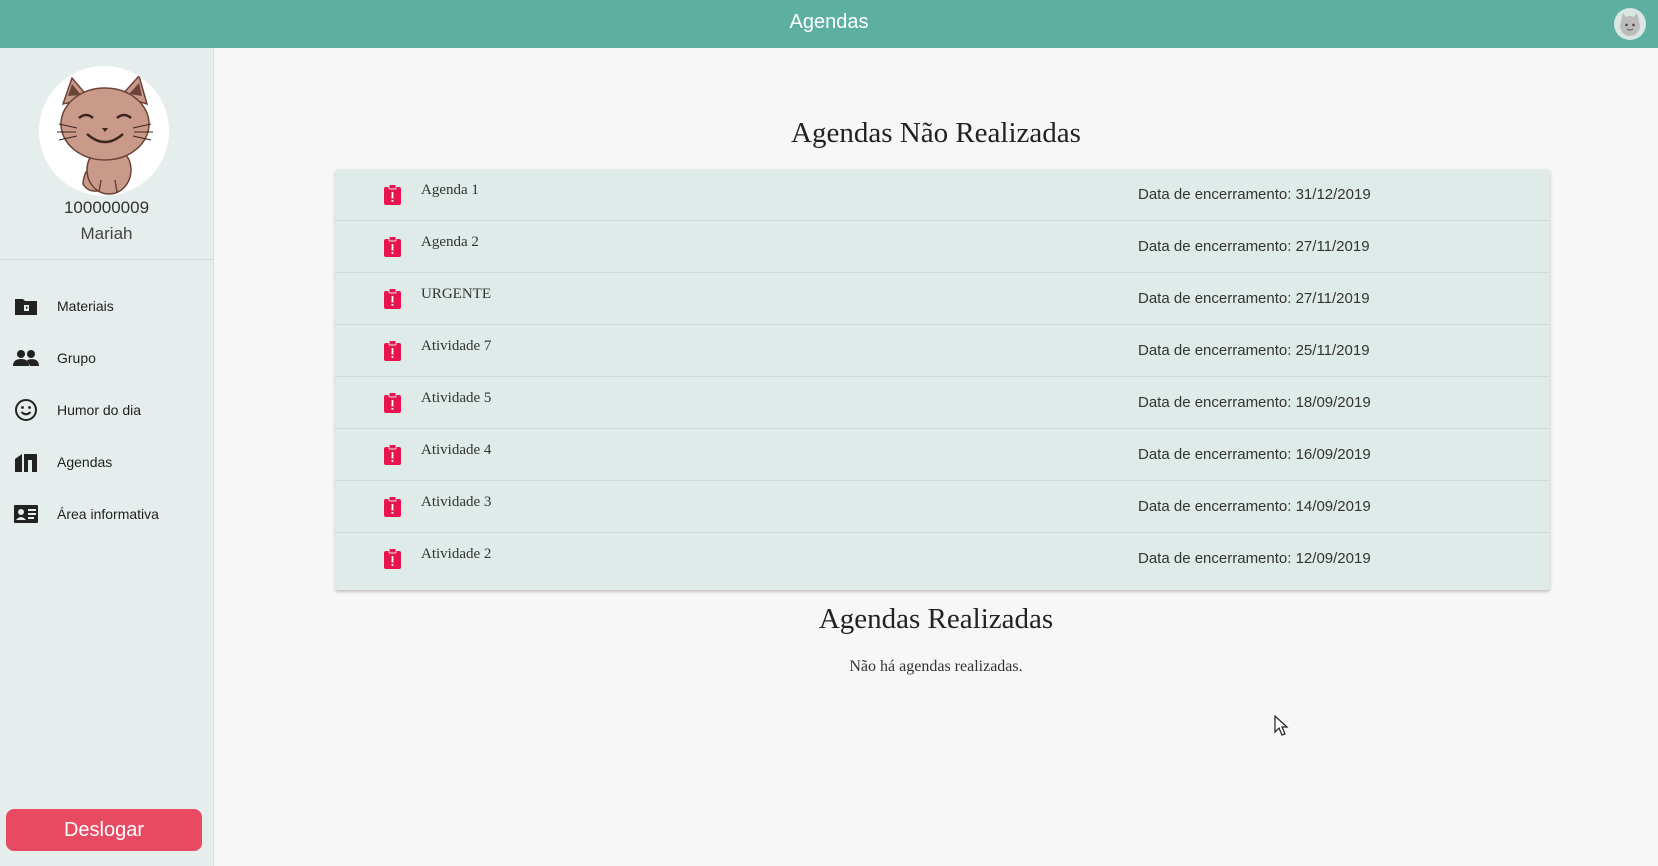  Describe the element at coordinates (26, 358) in the screenshot. I see `group-icon` at that location.